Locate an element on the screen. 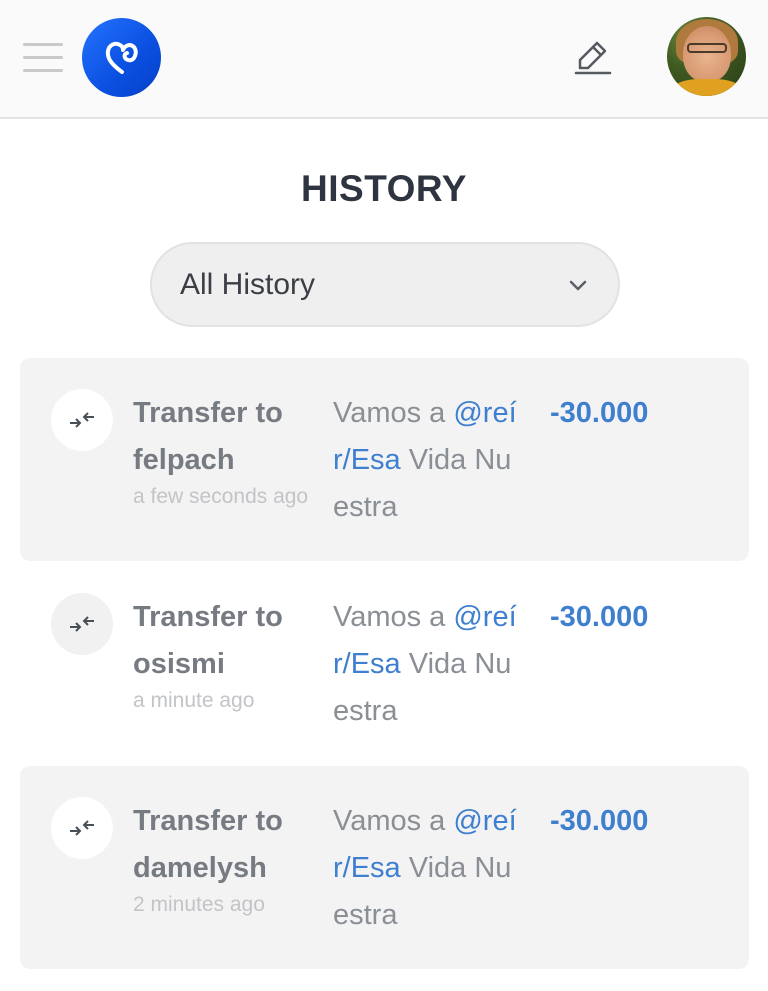 This screenshot has height=991, width=768. avatar-glasses is located at coordinates (707, 48).